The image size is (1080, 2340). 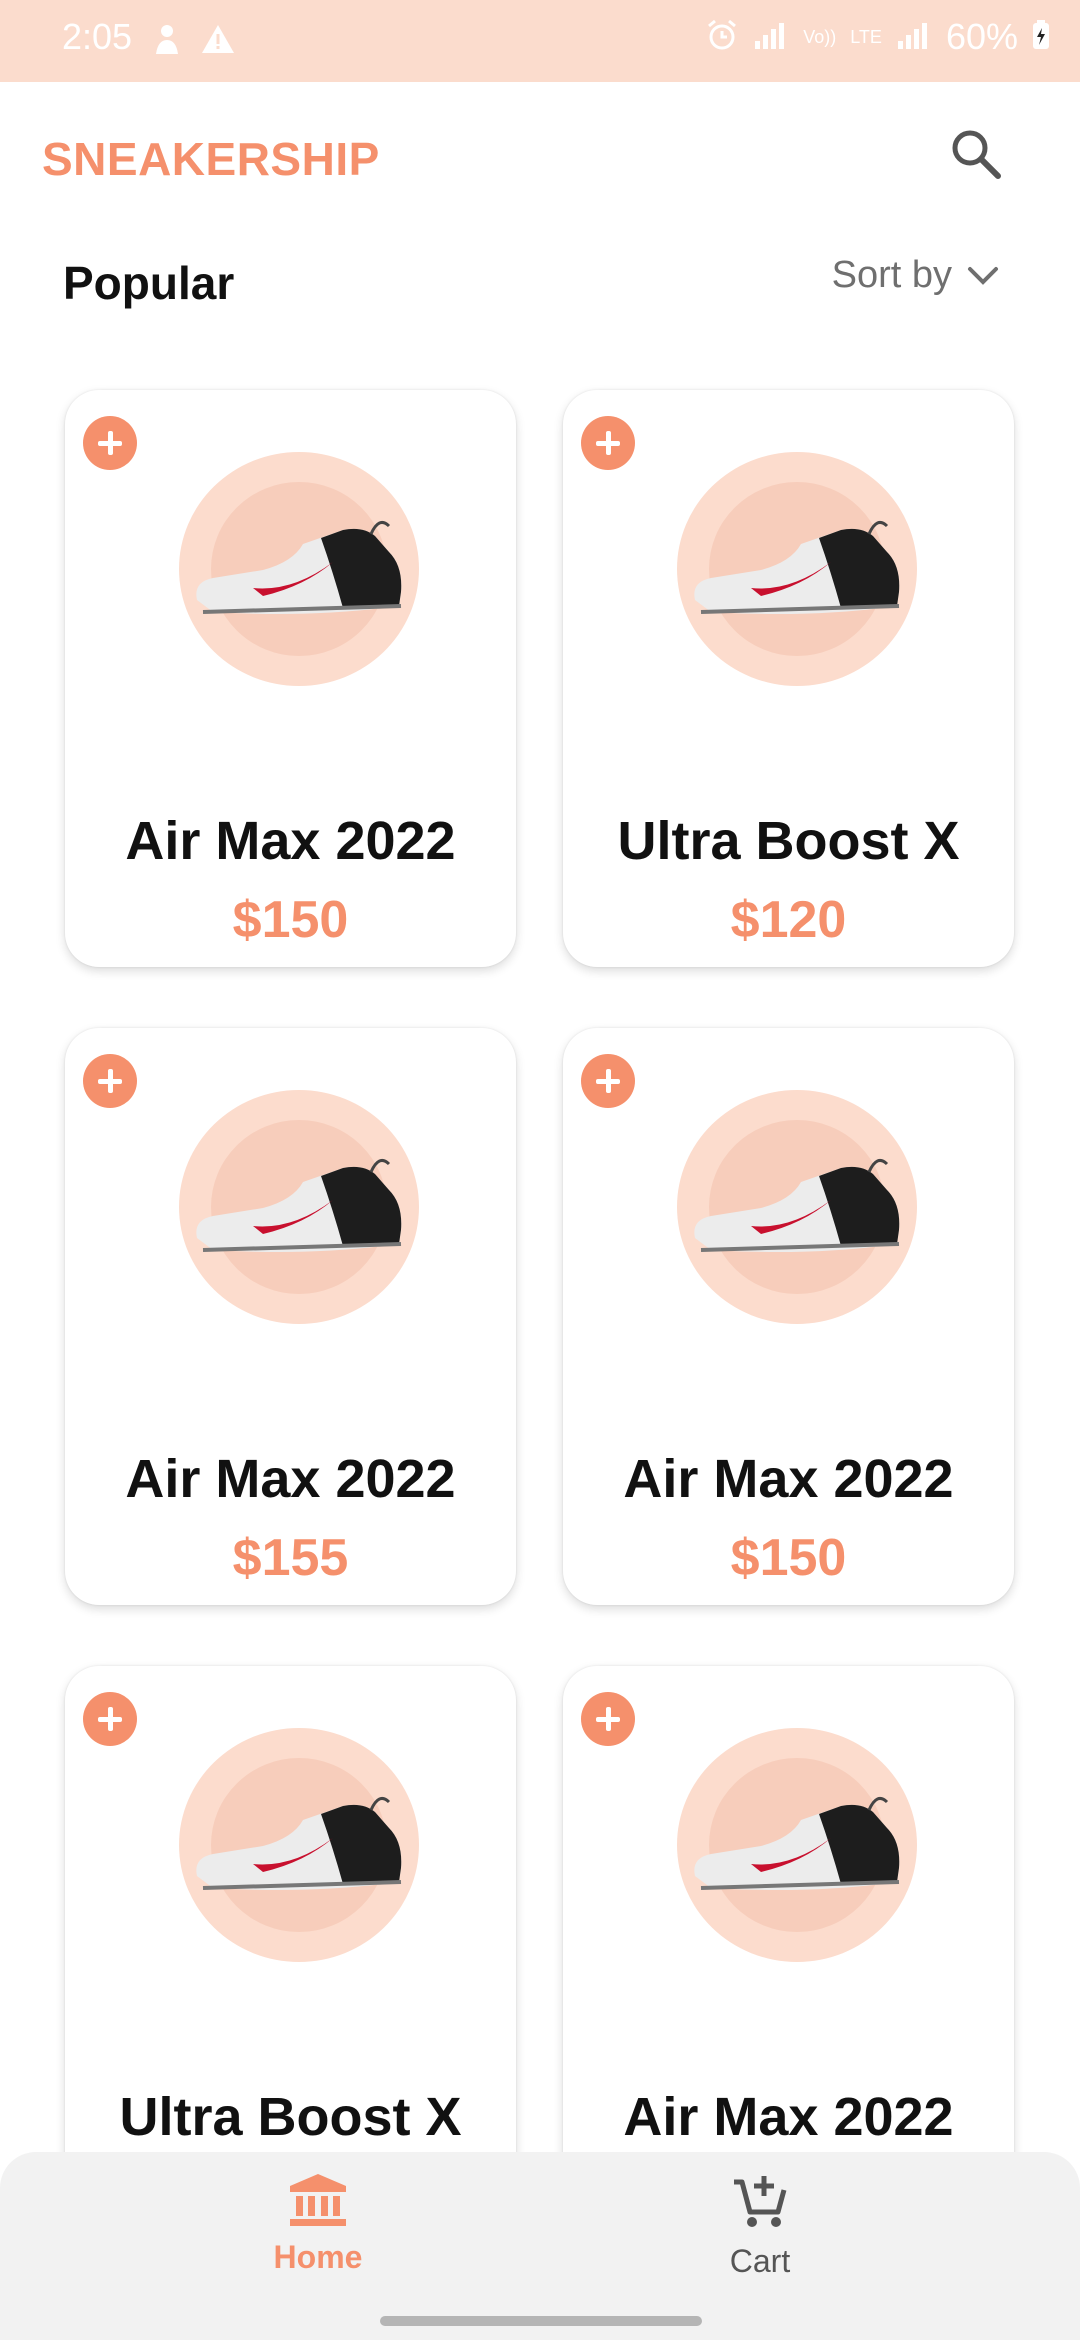 What do you see at coordinates (97, 36) in the screenshot?
I see `status-time: 2:05` at bounding box center [97, 36].